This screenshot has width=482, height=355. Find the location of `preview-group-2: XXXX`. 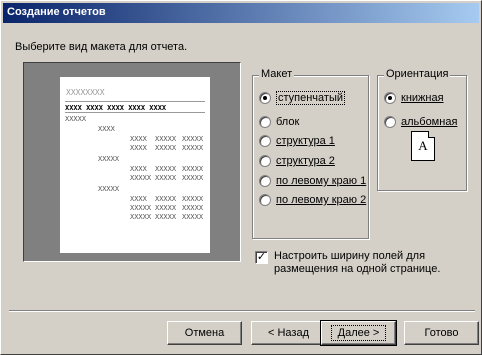

preview-group-2: XXXX is located at coordinates (106, 129).